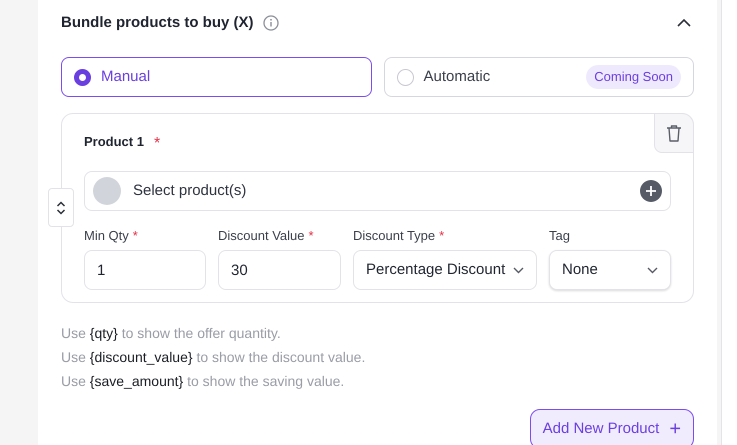 The height and width of the screenshot is (445, 737). What do you see at coordinates (651, 191) in the screenshot?
I see `add-icon` at bounding box center [651, 191].